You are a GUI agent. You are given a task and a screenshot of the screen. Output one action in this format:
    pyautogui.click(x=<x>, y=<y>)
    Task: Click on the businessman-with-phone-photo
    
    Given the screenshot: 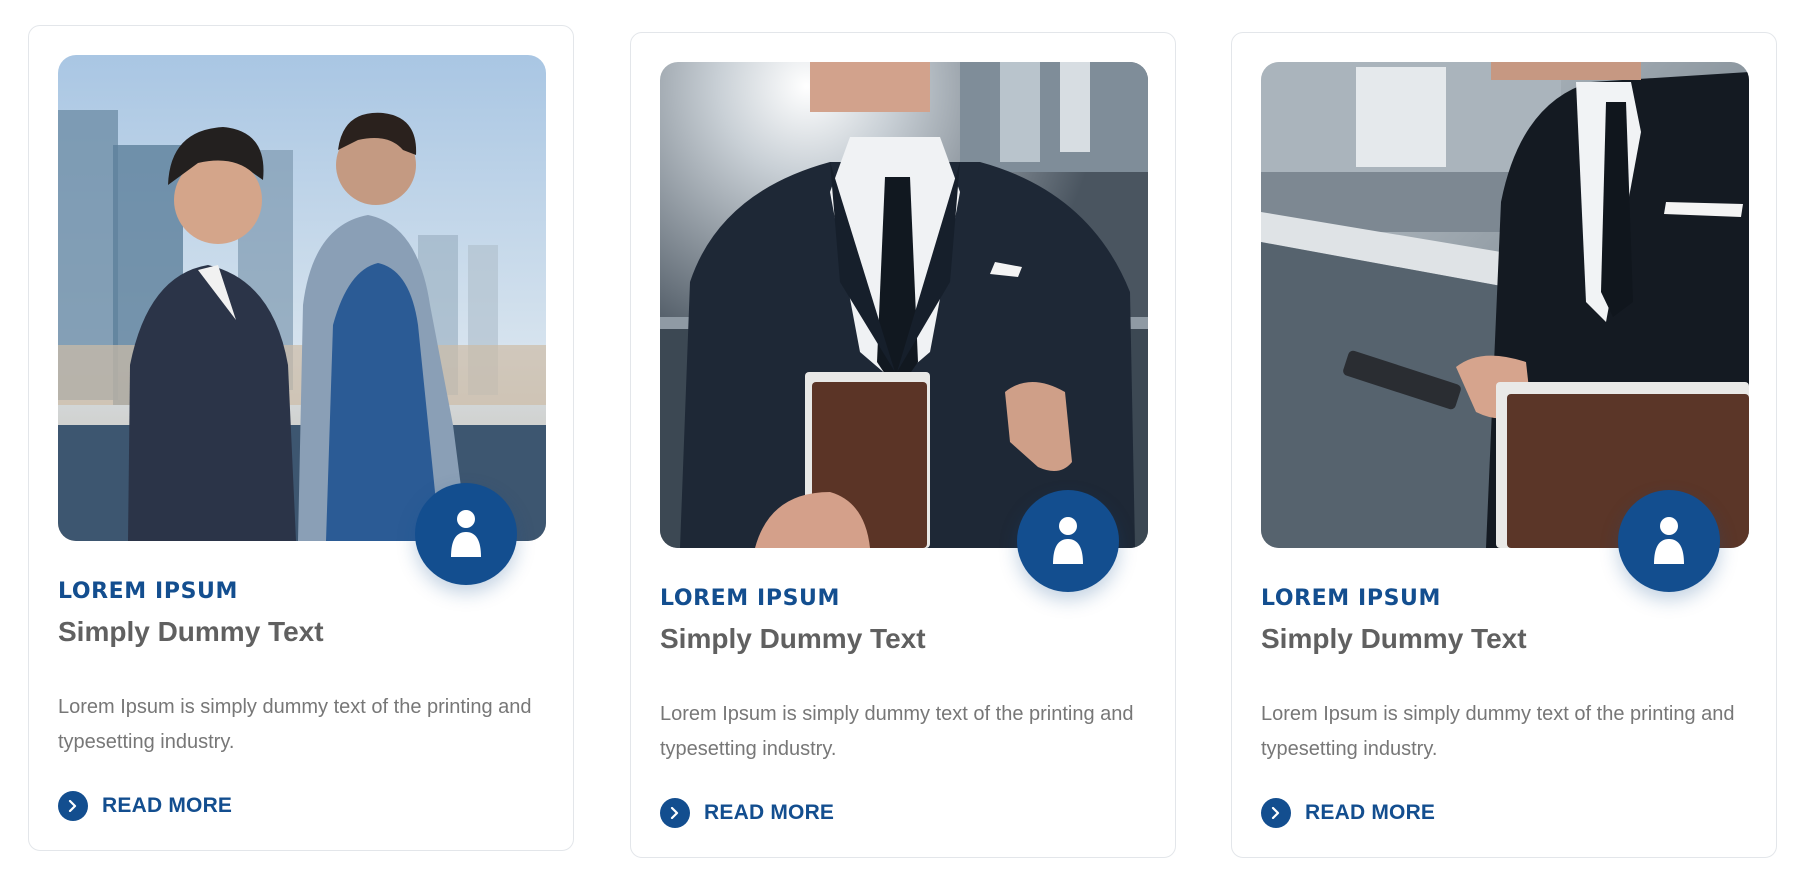 What is the action you would take?
    pyautogui.click(x=1505, y=305)
    